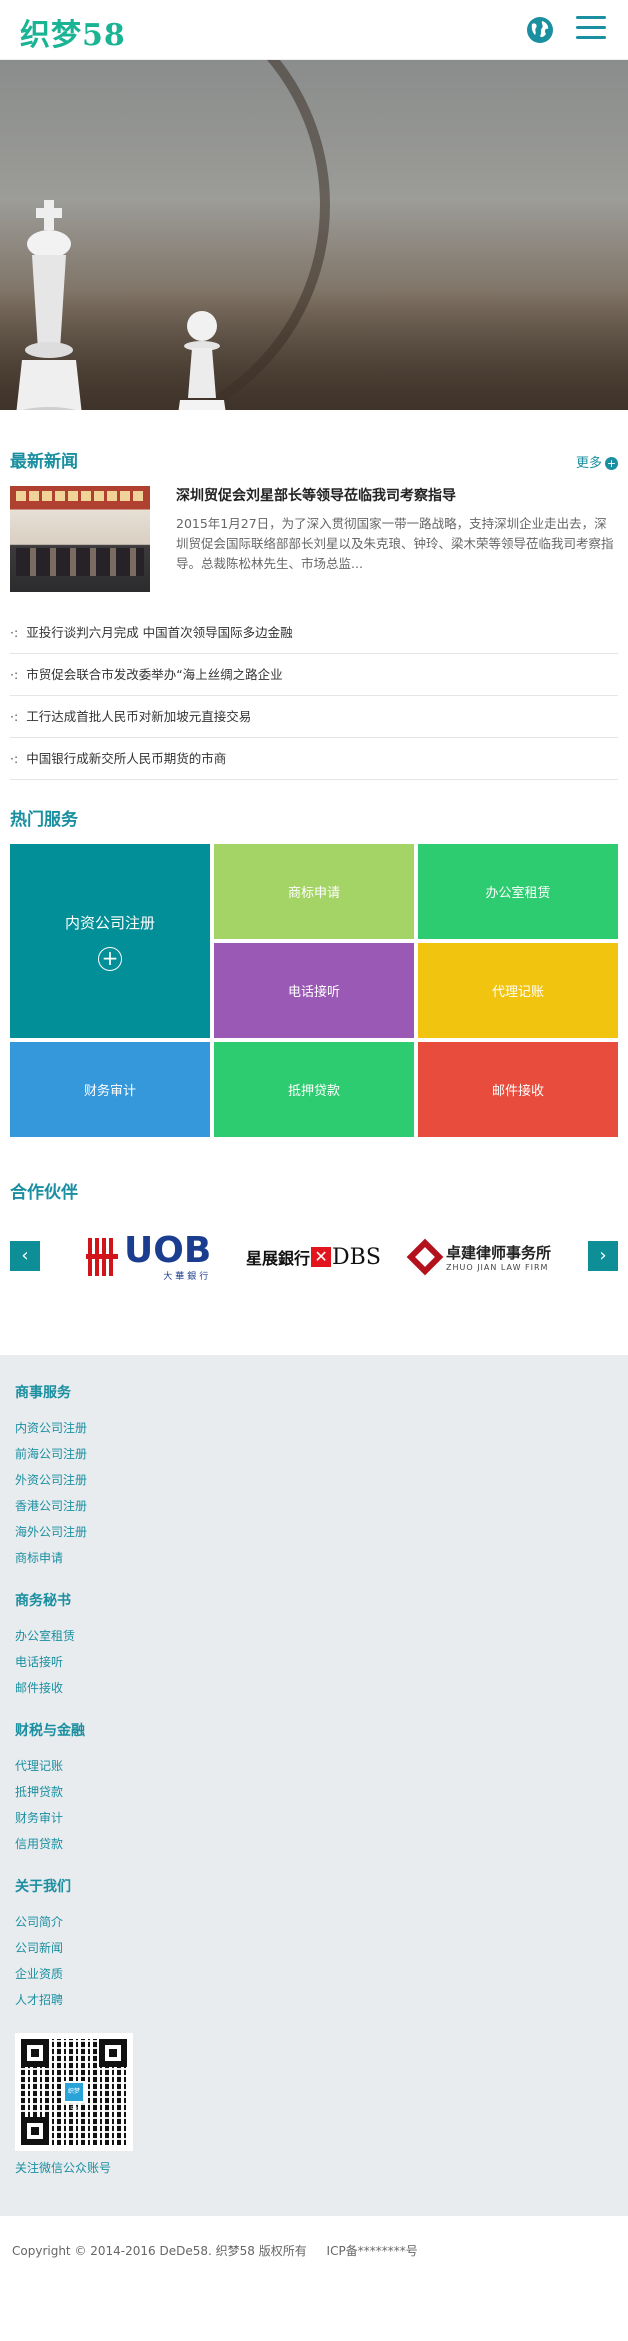 The height and width of the screenshot is (2341, 628). I want to click on footer-group-about: 关于我们 公司简介 公司新闻 企业资质 人才招聘, so click(314, 1945).